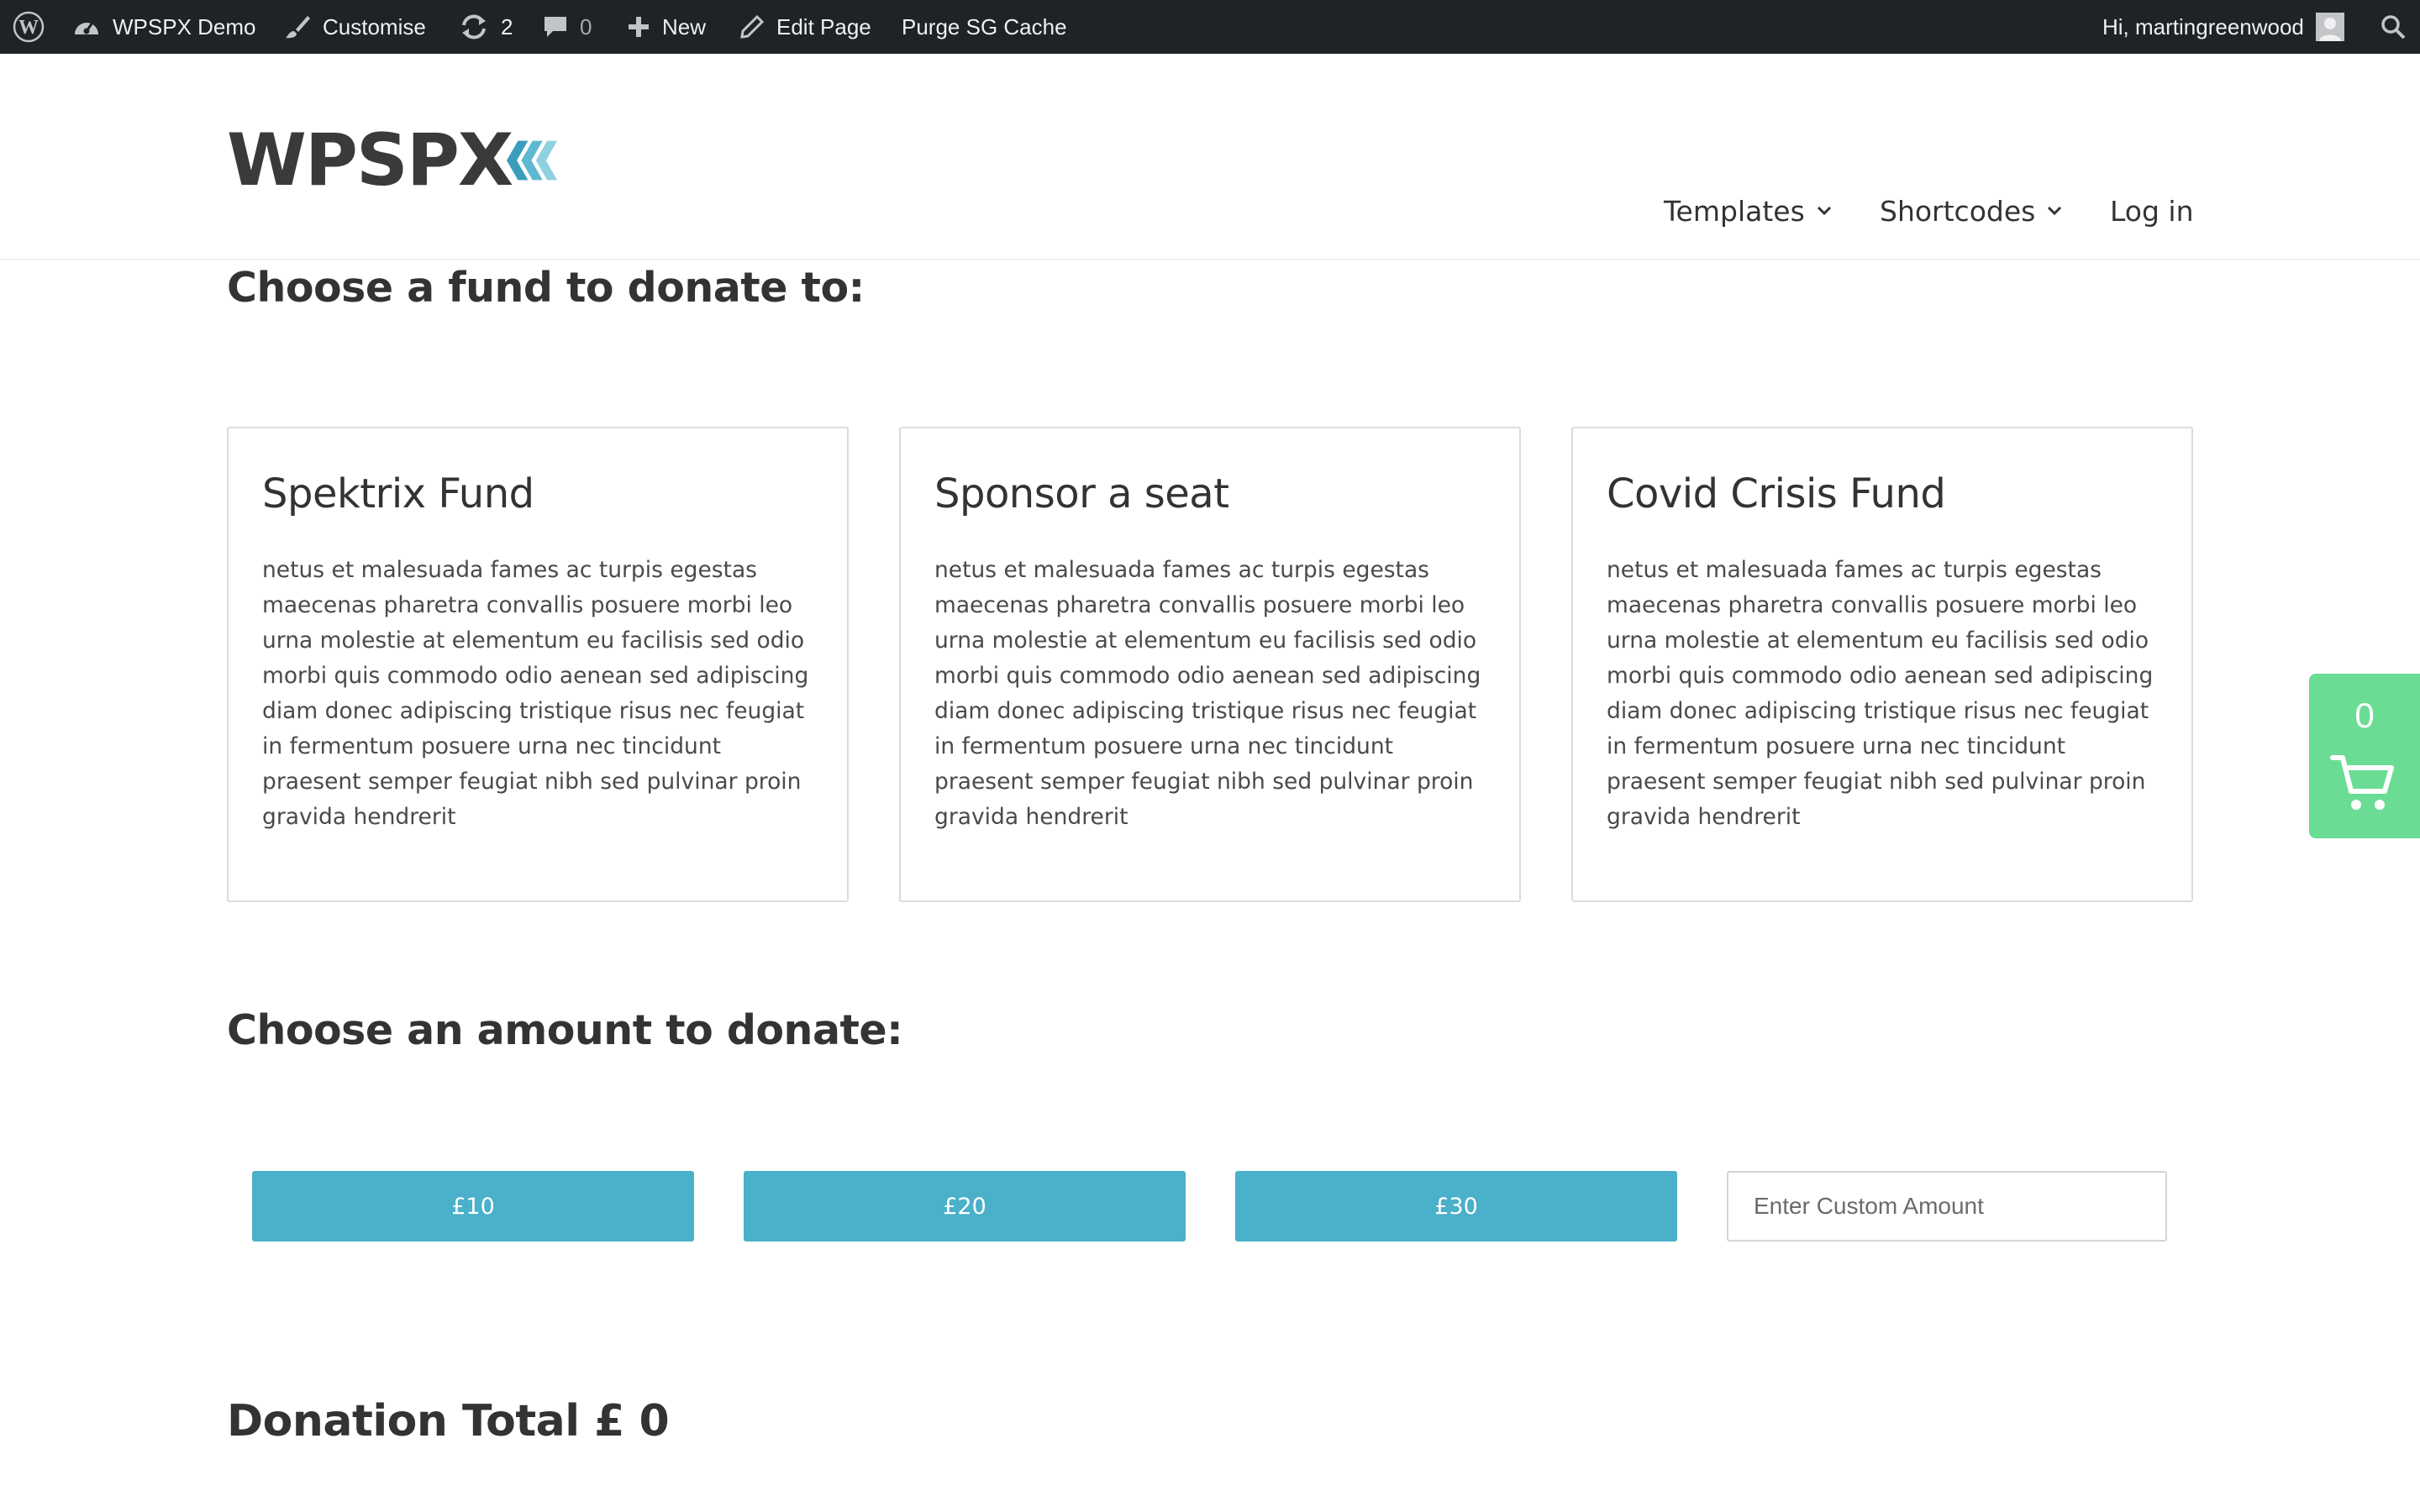 The width and height of the screenshot is (2420, 1512). Describe the element at coordinates (473, 1206) in the screenshot. I see `amount-10-button: £10` at that location.